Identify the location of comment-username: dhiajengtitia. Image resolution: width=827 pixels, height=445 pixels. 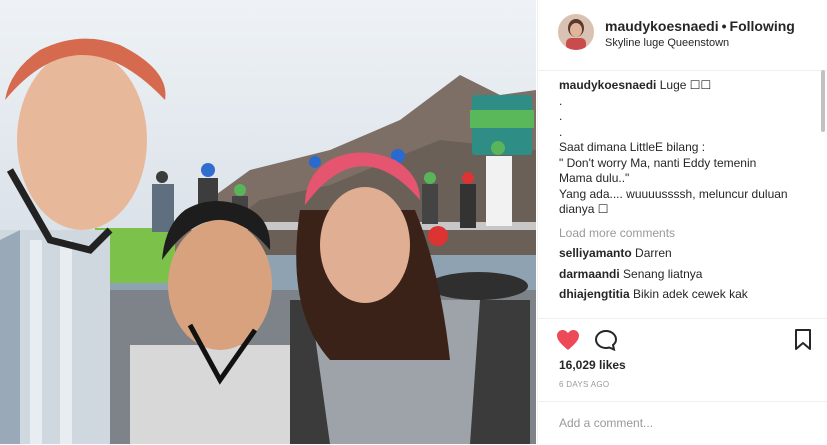
(594, 294).